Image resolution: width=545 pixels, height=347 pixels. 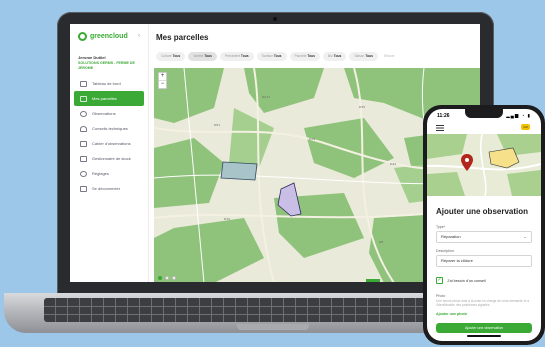 I want to click on sidebar-item-dashboard: Tableau de bord, so click(x=109, y=83).